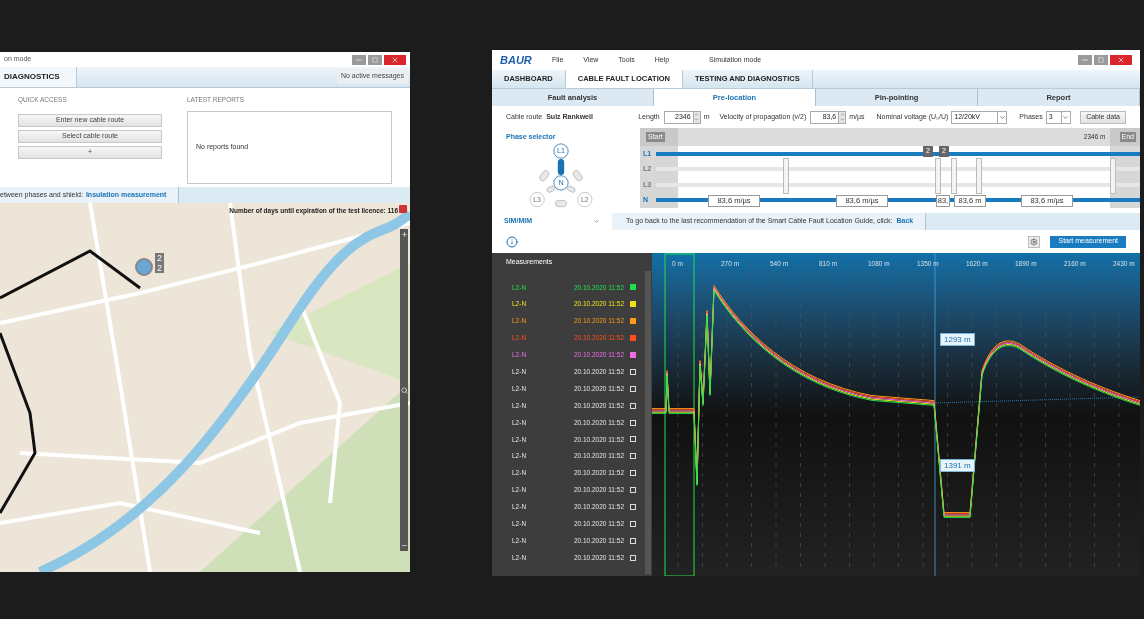 This screenshot has width=1144, height=619. Describe the element at coordinates (648, 422) in the screenshot. I see `scrollbar` at that location.